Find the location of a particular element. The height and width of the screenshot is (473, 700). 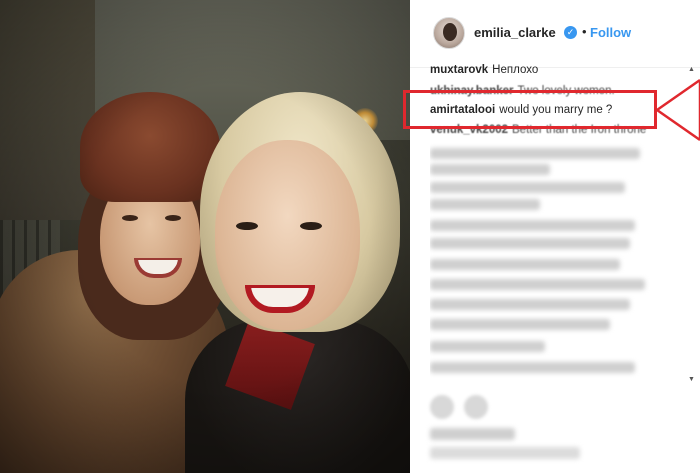

comment-username: muxtarovk is located at coordinates (459, 70).